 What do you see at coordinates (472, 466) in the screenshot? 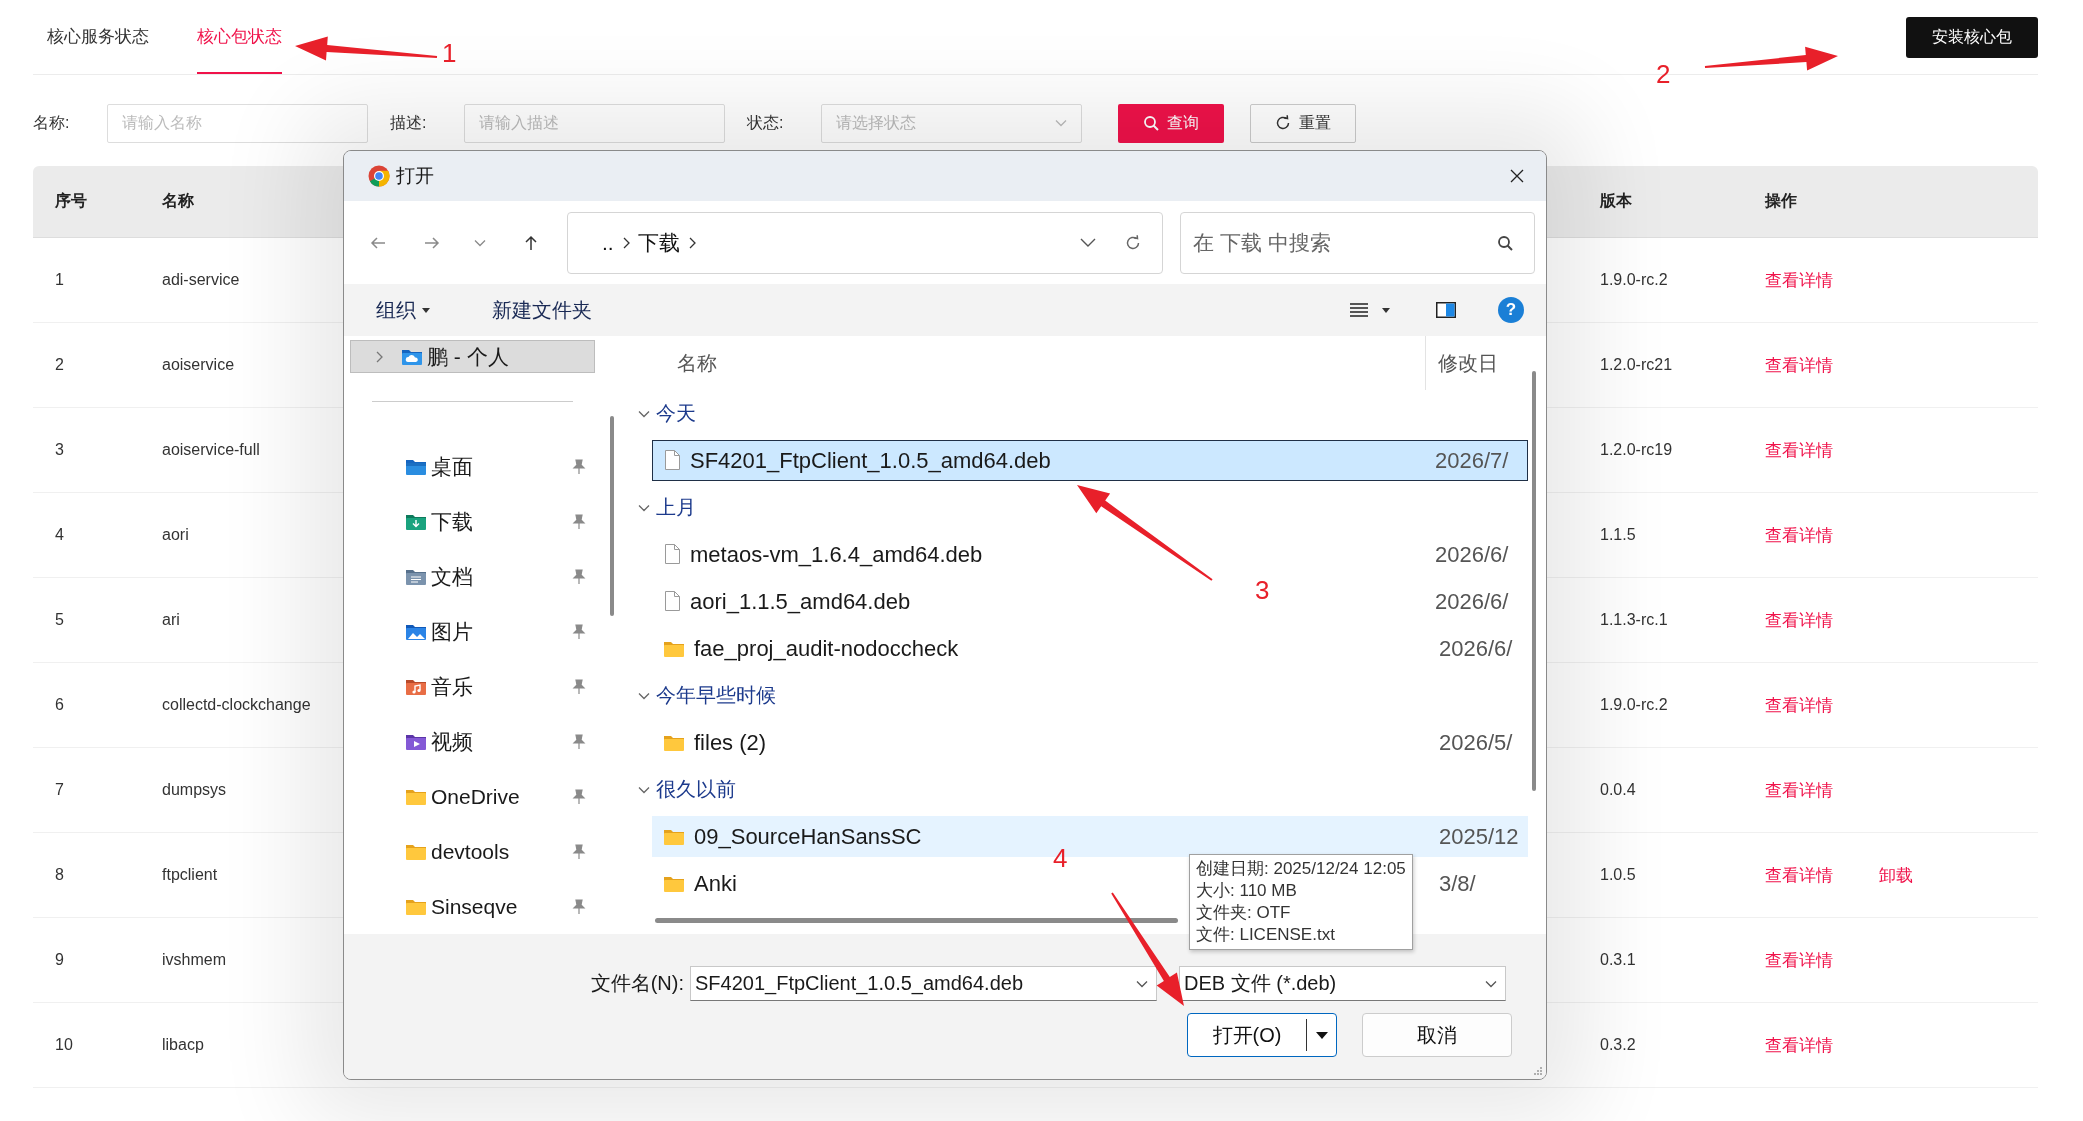
I see `nav-item: 桌面` at bounding box center [472, 466].